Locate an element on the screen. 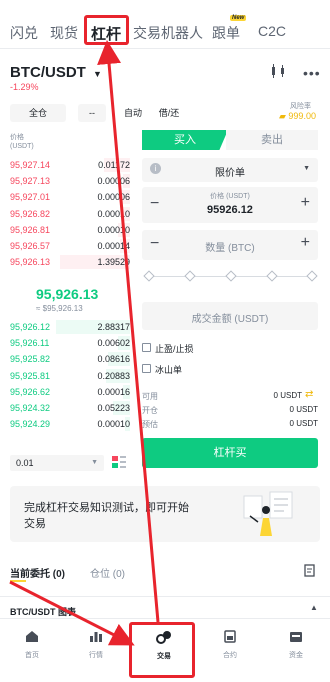  price-header: 价格 is located at coordinates (17, 137).